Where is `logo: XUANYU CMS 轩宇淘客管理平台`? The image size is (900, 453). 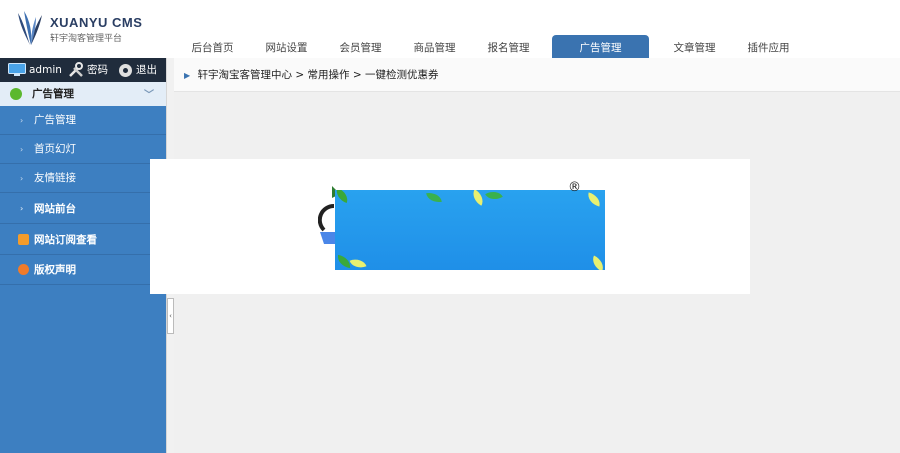
logo: XUANYU CMS 轩宇淘客管理平台 is located at coordinates (94, 31).